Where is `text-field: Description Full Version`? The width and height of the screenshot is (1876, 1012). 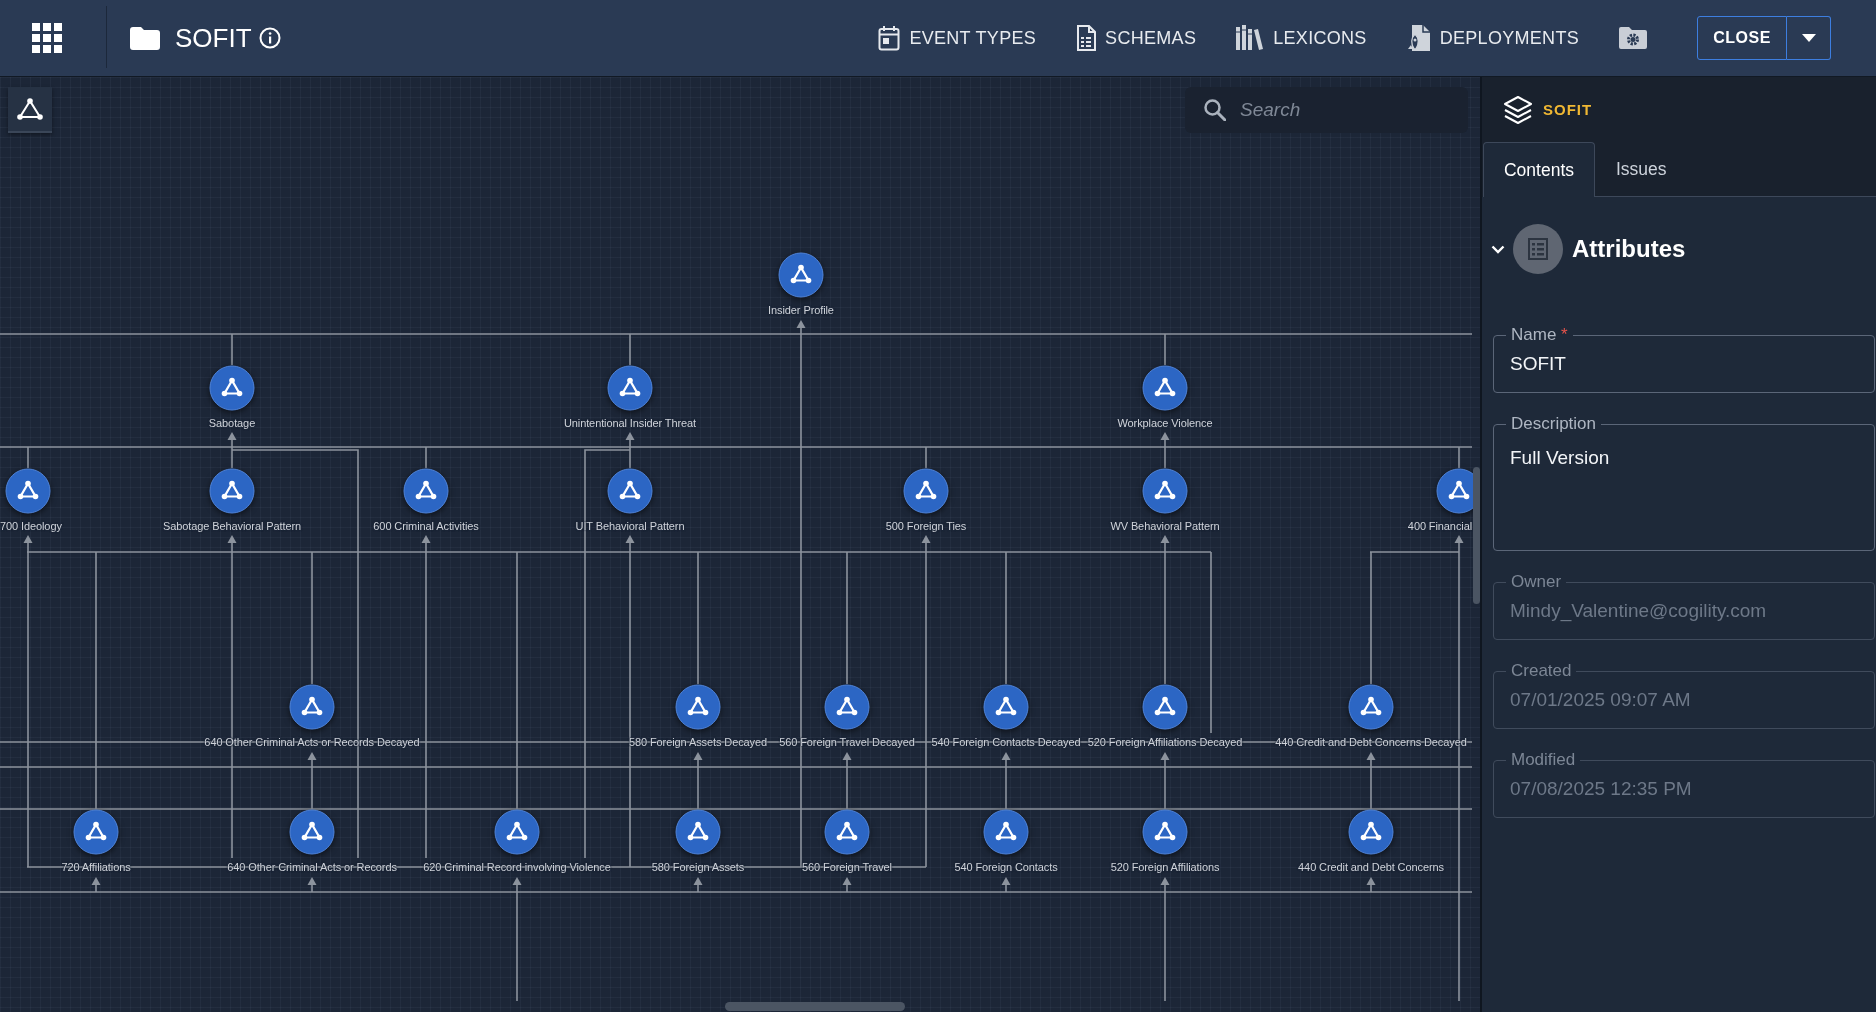
text-field: Description Full Version is located at coordinates (1684, 482).